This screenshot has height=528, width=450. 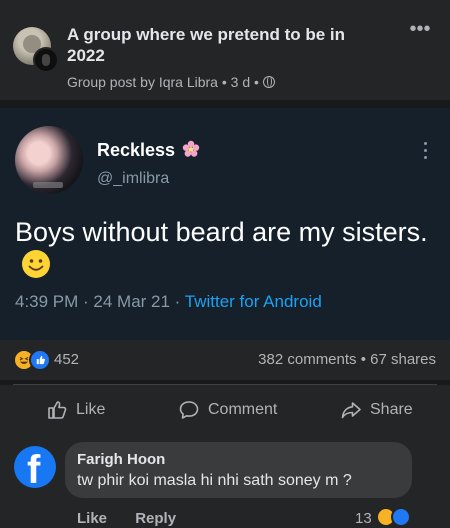 I want to click on comment-label: Comment, so click(x=243, y=409).